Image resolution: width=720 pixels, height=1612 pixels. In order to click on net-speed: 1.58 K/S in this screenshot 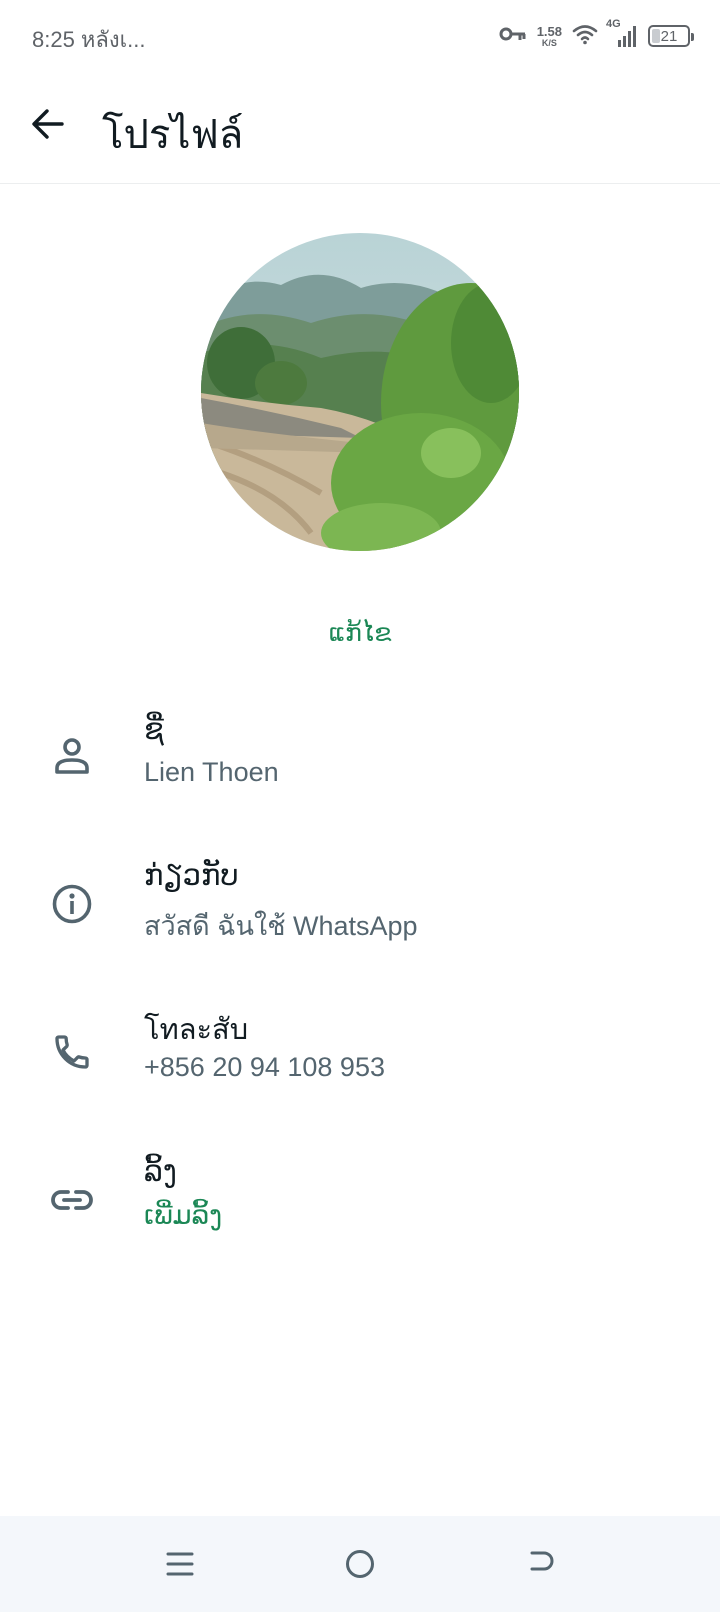, I will do `click(549, 36)`.